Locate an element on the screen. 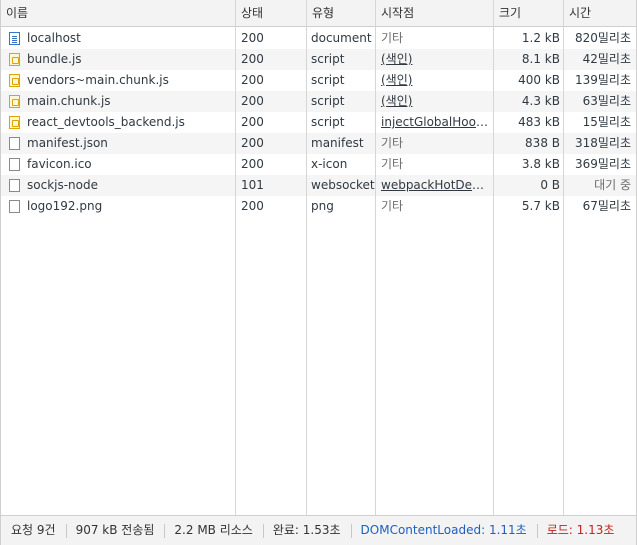 Image resolution: width=637 pixels, height=545 pixels. column-header-name: 이름 is located at coordinates (118, 13).